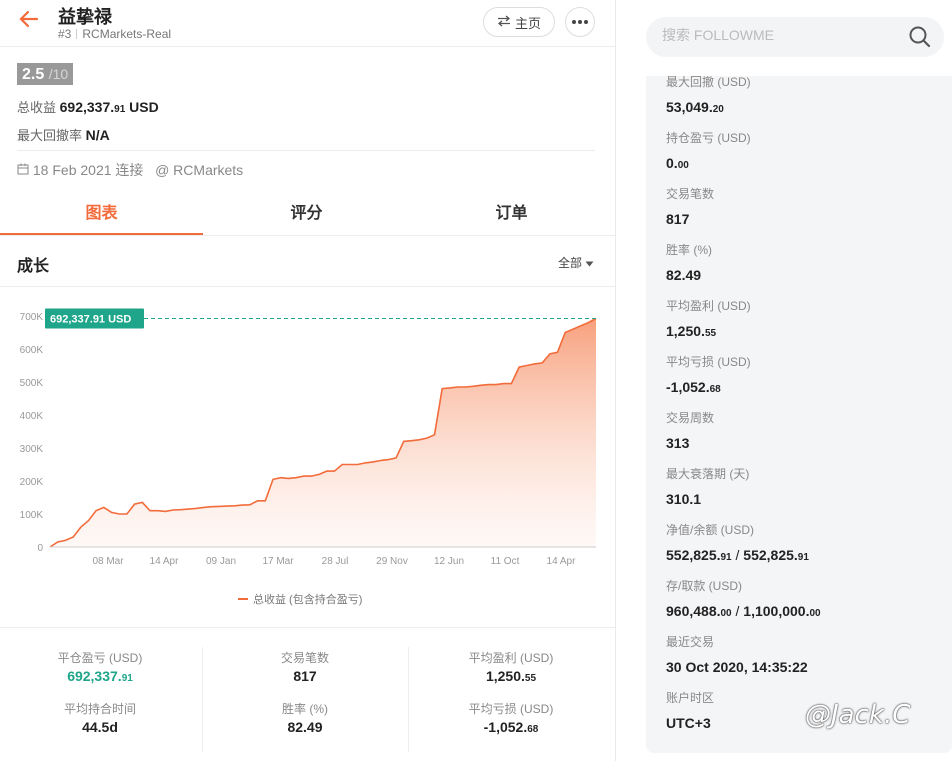 This screenshot has height=761, width=952. I want to click on search-input, so click(777, 35).